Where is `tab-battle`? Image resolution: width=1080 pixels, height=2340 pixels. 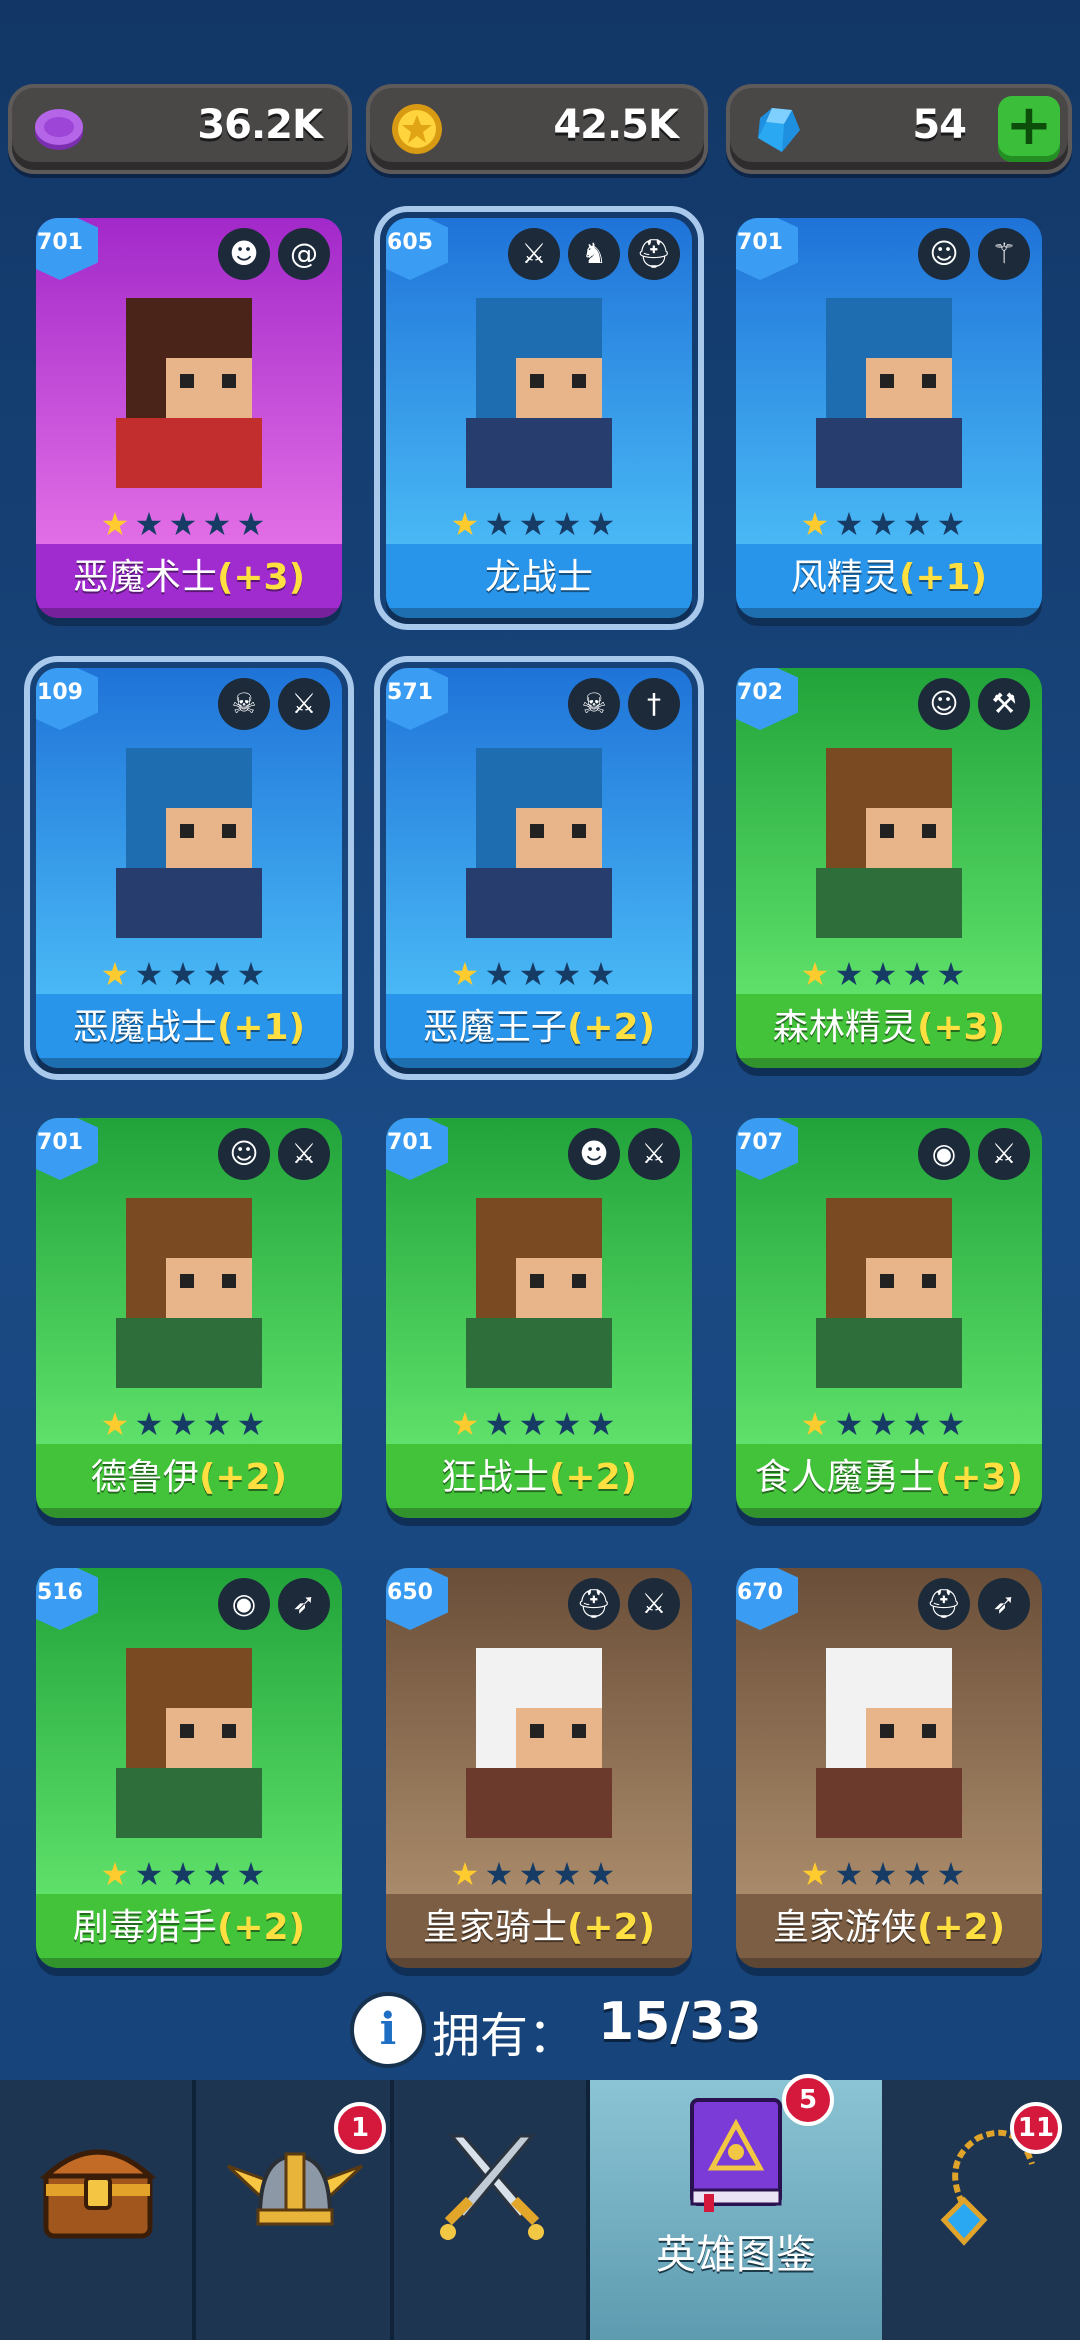 tab-battle is located at coordinates (492, 2210).